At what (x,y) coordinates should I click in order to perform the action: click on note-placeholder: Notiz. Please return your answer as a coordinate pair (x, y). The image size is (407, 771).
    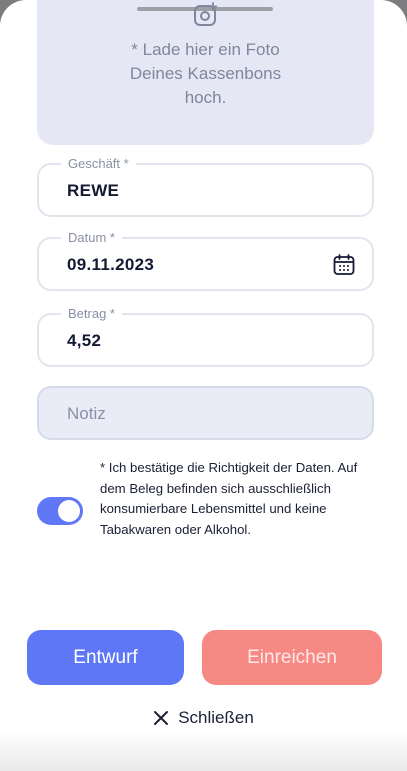
    Looking at the image, I should click on (86, 413).